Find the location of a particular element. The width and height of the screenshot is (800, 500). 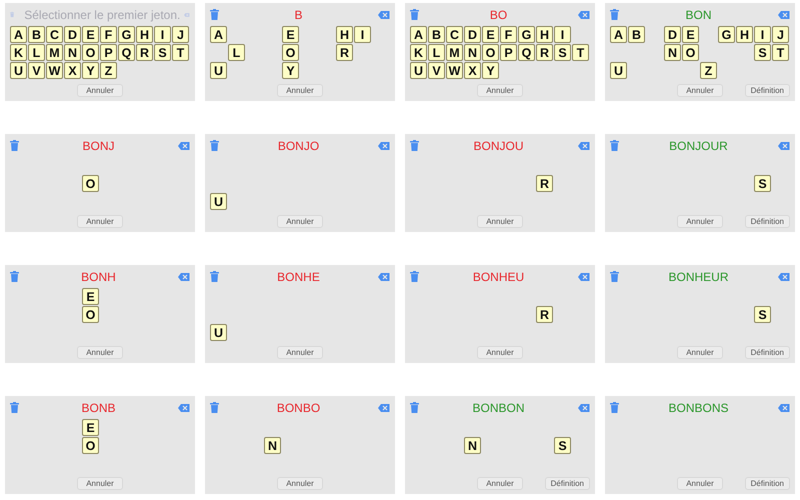

letter-tile: K is located at coordinates (418, 52).